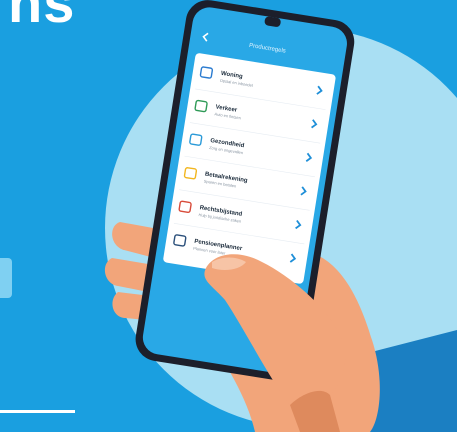  I want to click on left-decor-line, so click(37, 411).